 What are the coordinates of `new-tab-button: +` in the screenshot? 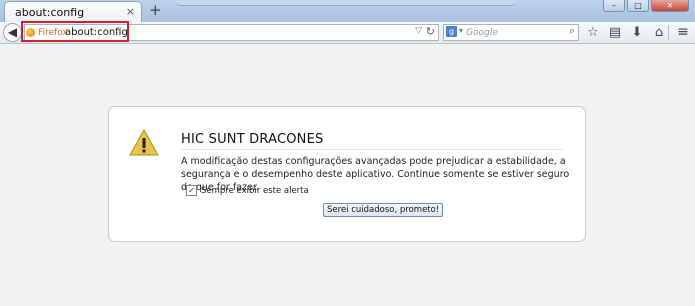 It's located at (155, 10).